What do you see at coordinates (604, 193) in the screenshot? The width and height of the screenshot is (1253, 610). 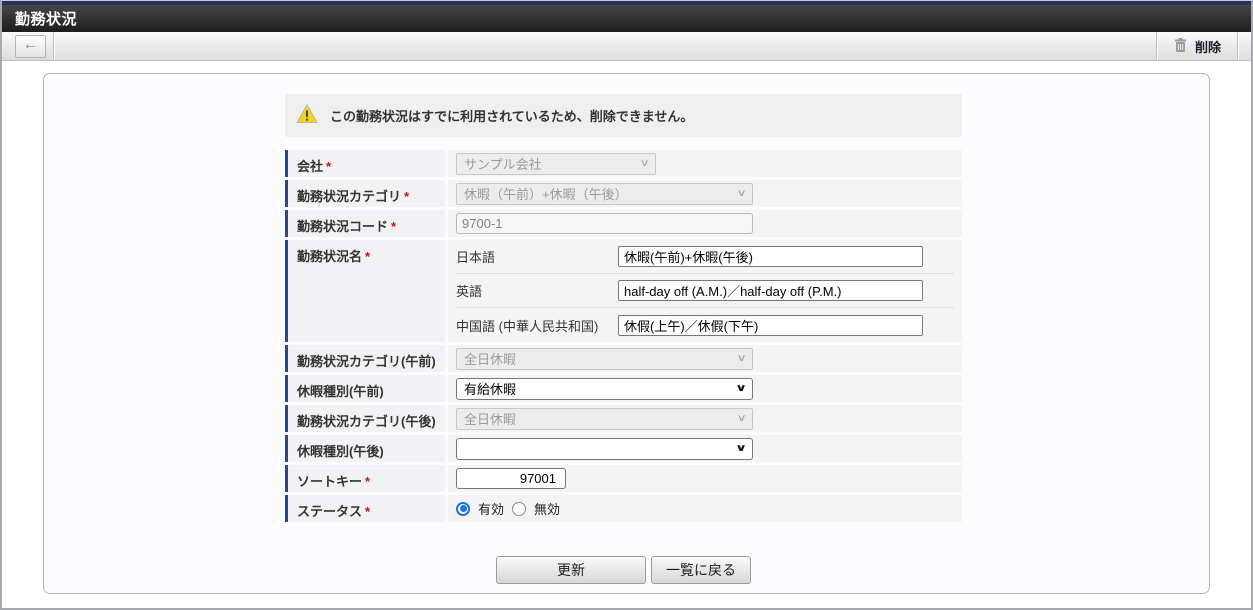 I see `category-select: 休暇（午前）+休暇（午後） ∨` at bounding box center [604, 193].